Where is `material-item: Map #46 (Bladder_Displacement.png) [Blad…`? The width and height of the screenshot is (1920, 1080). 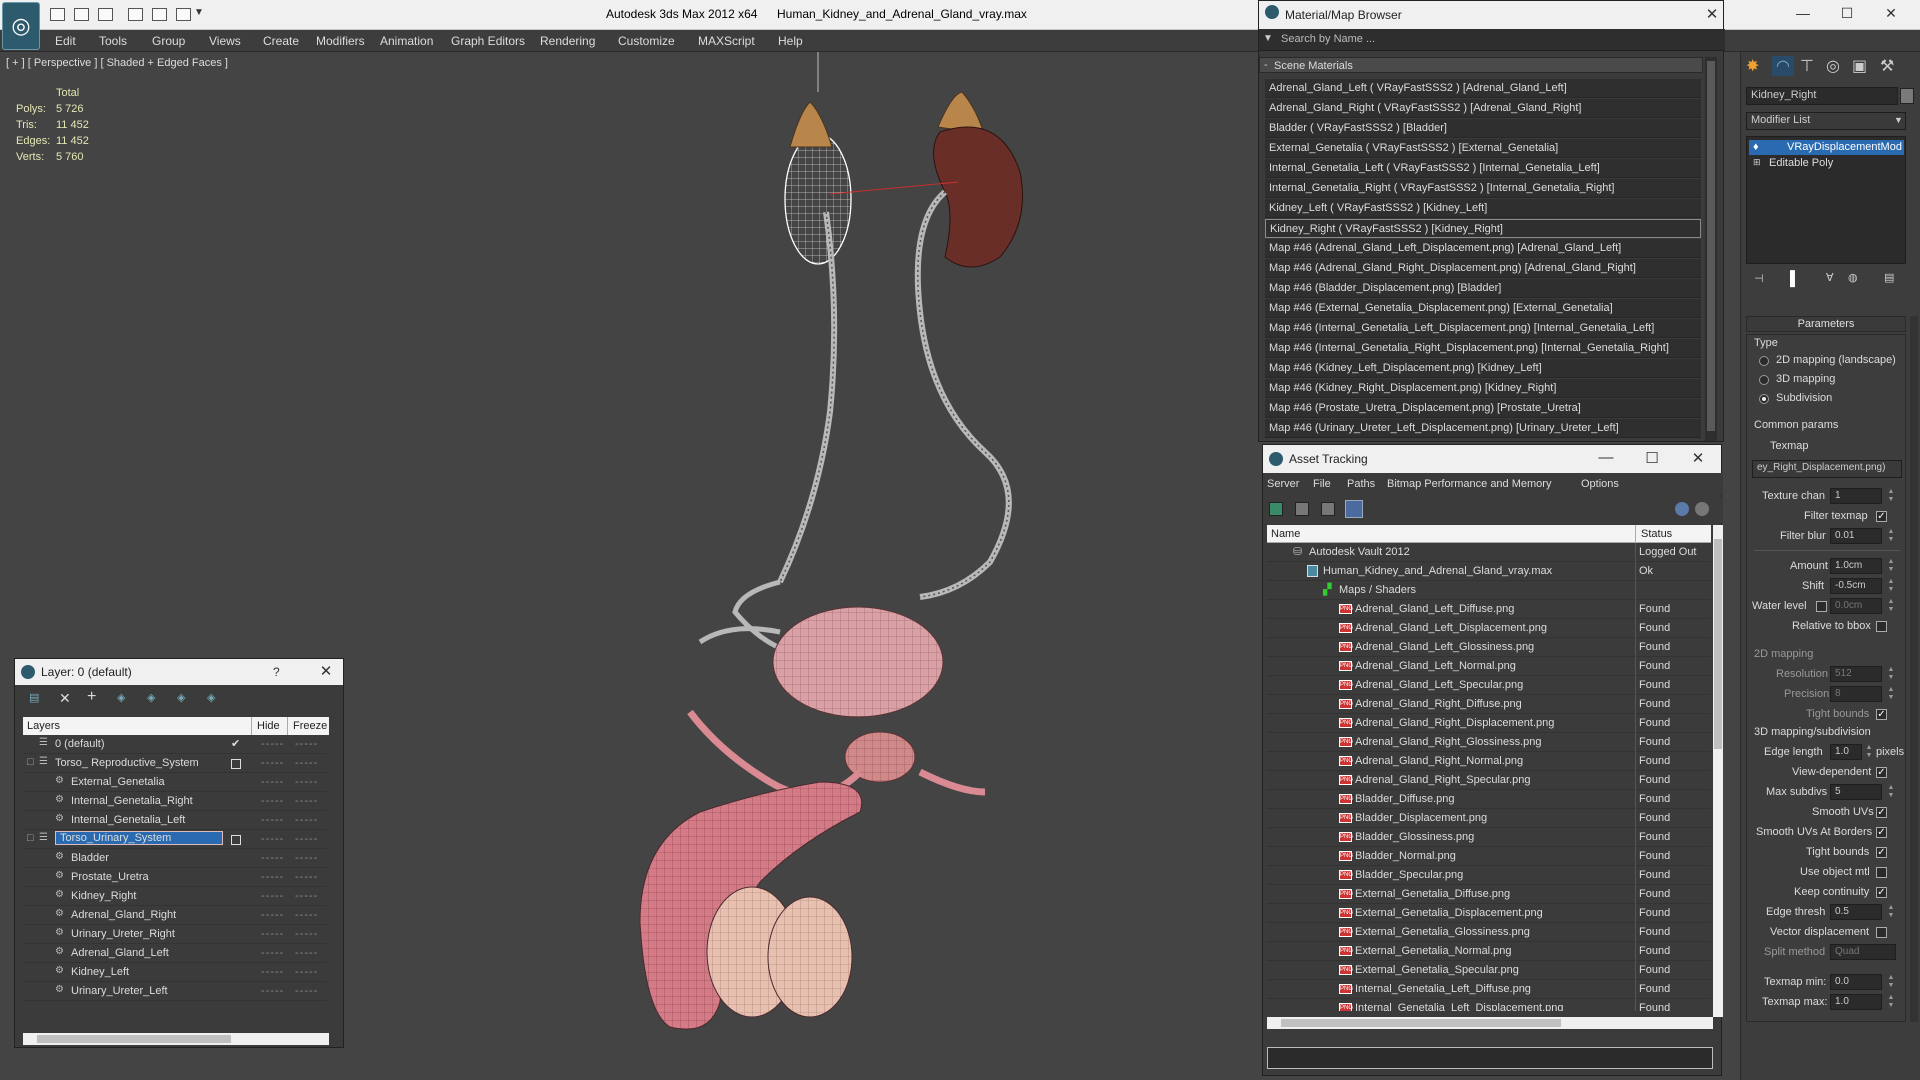
material-item: Map #46 (Bladder_Displacement.png) [Blad… is located at coordinates (1483, 288).